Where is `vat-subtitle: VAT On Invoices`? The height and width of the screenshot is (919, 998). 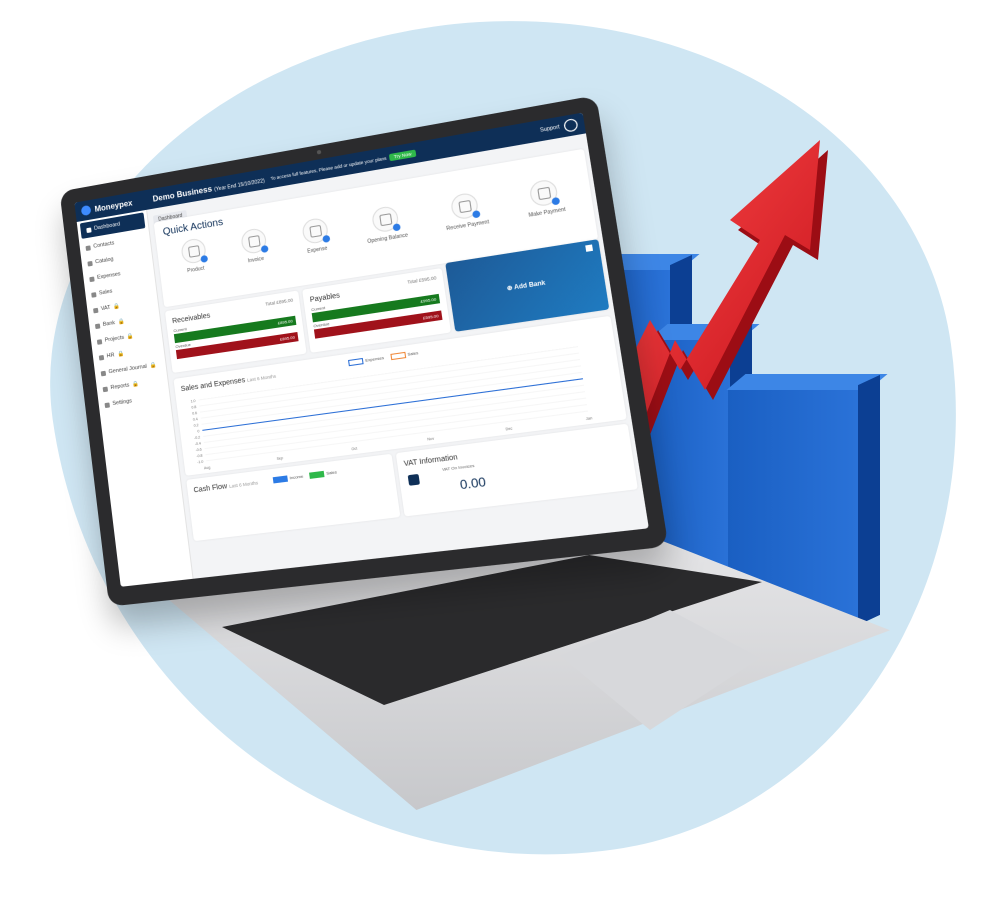 vat-subtitle: VAT On Invoices is located at coordinates (458, 467).